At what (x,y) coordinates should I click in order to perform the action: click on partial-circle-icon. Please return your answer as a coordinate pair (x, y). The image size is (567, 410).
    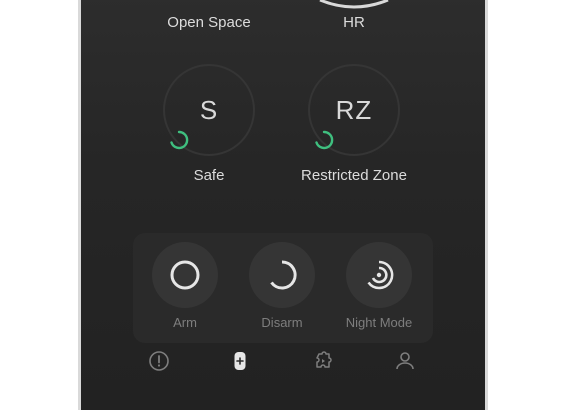
    Looking at the image, I should click on (283, 275).